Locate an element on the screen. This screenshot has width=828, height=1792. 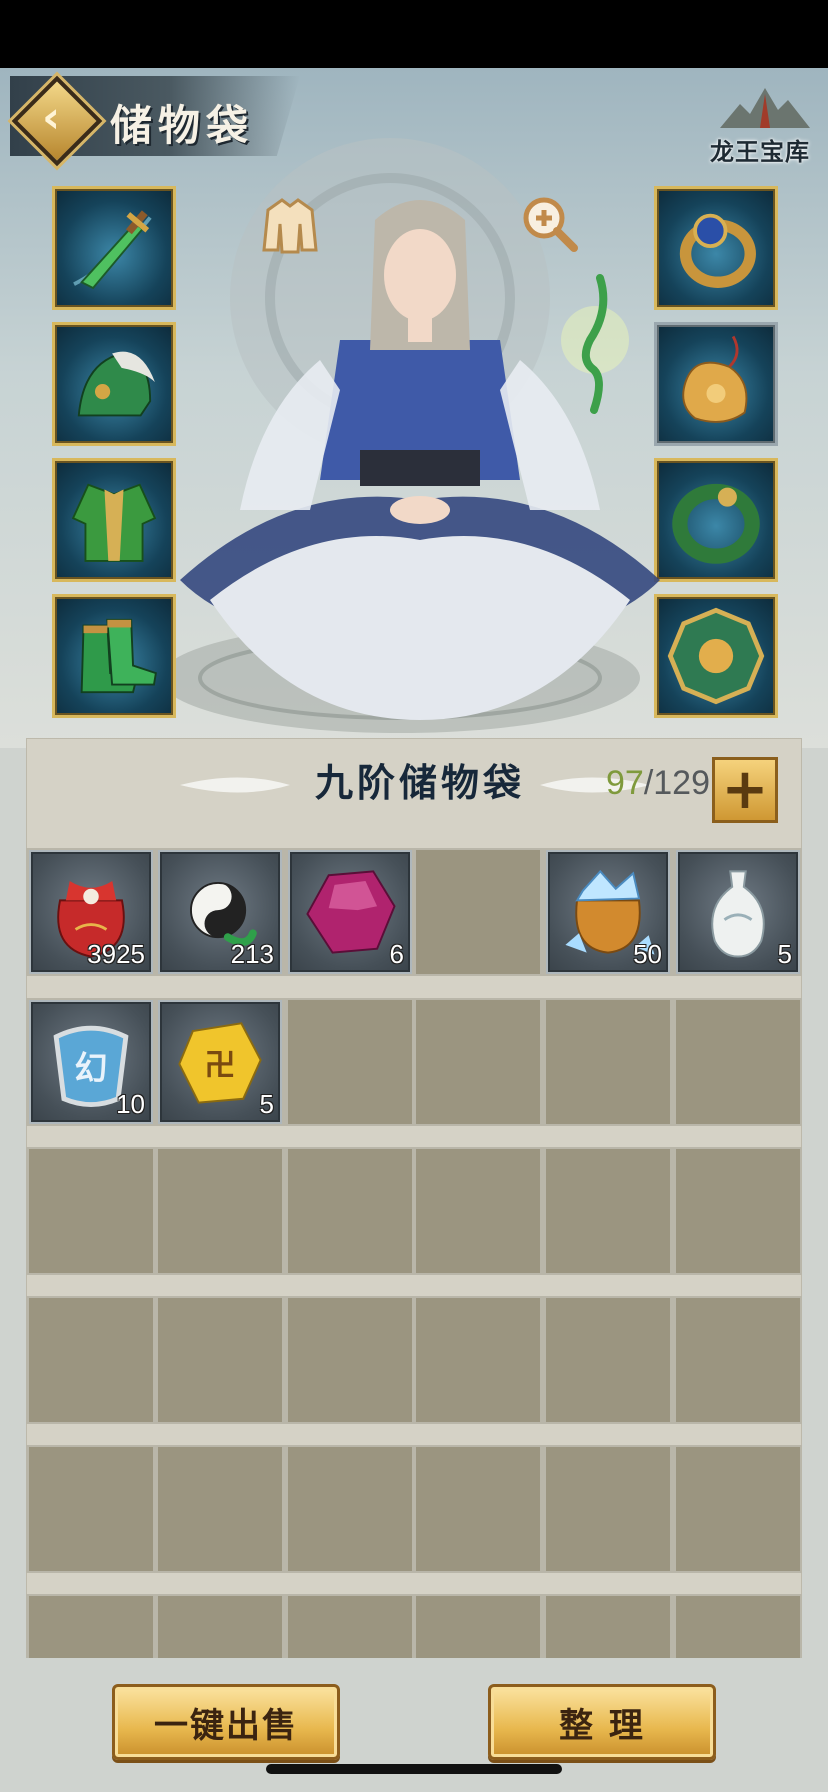
gold-pendant-icon is located at coordinates (715, 379).